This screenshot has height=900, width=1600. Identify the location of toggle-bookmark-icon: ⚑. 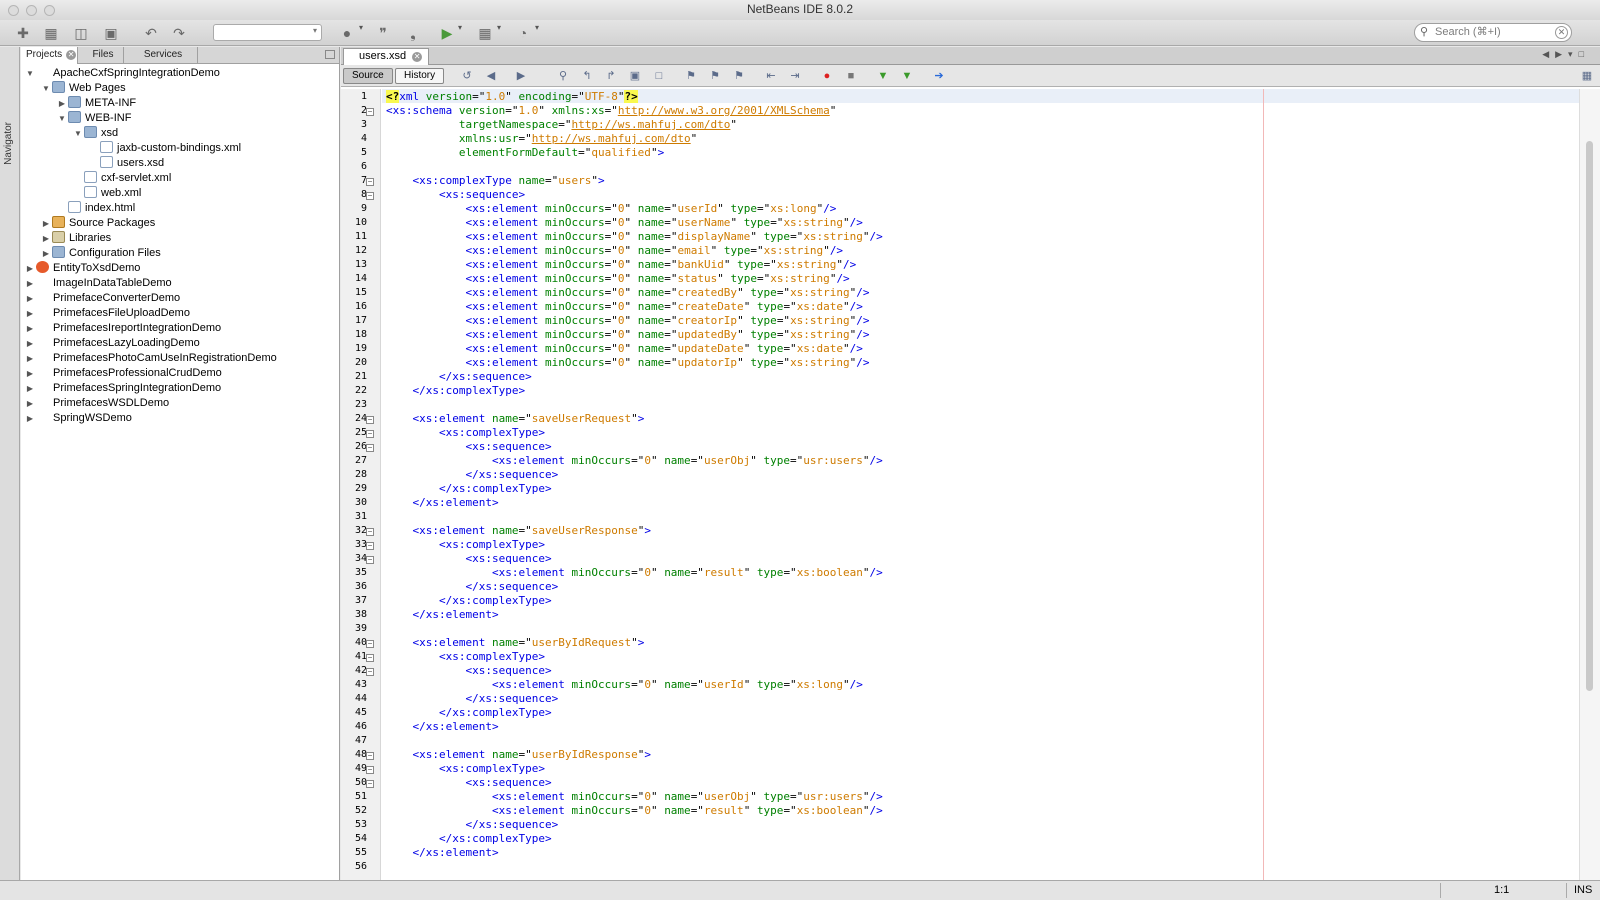
(739, 76).